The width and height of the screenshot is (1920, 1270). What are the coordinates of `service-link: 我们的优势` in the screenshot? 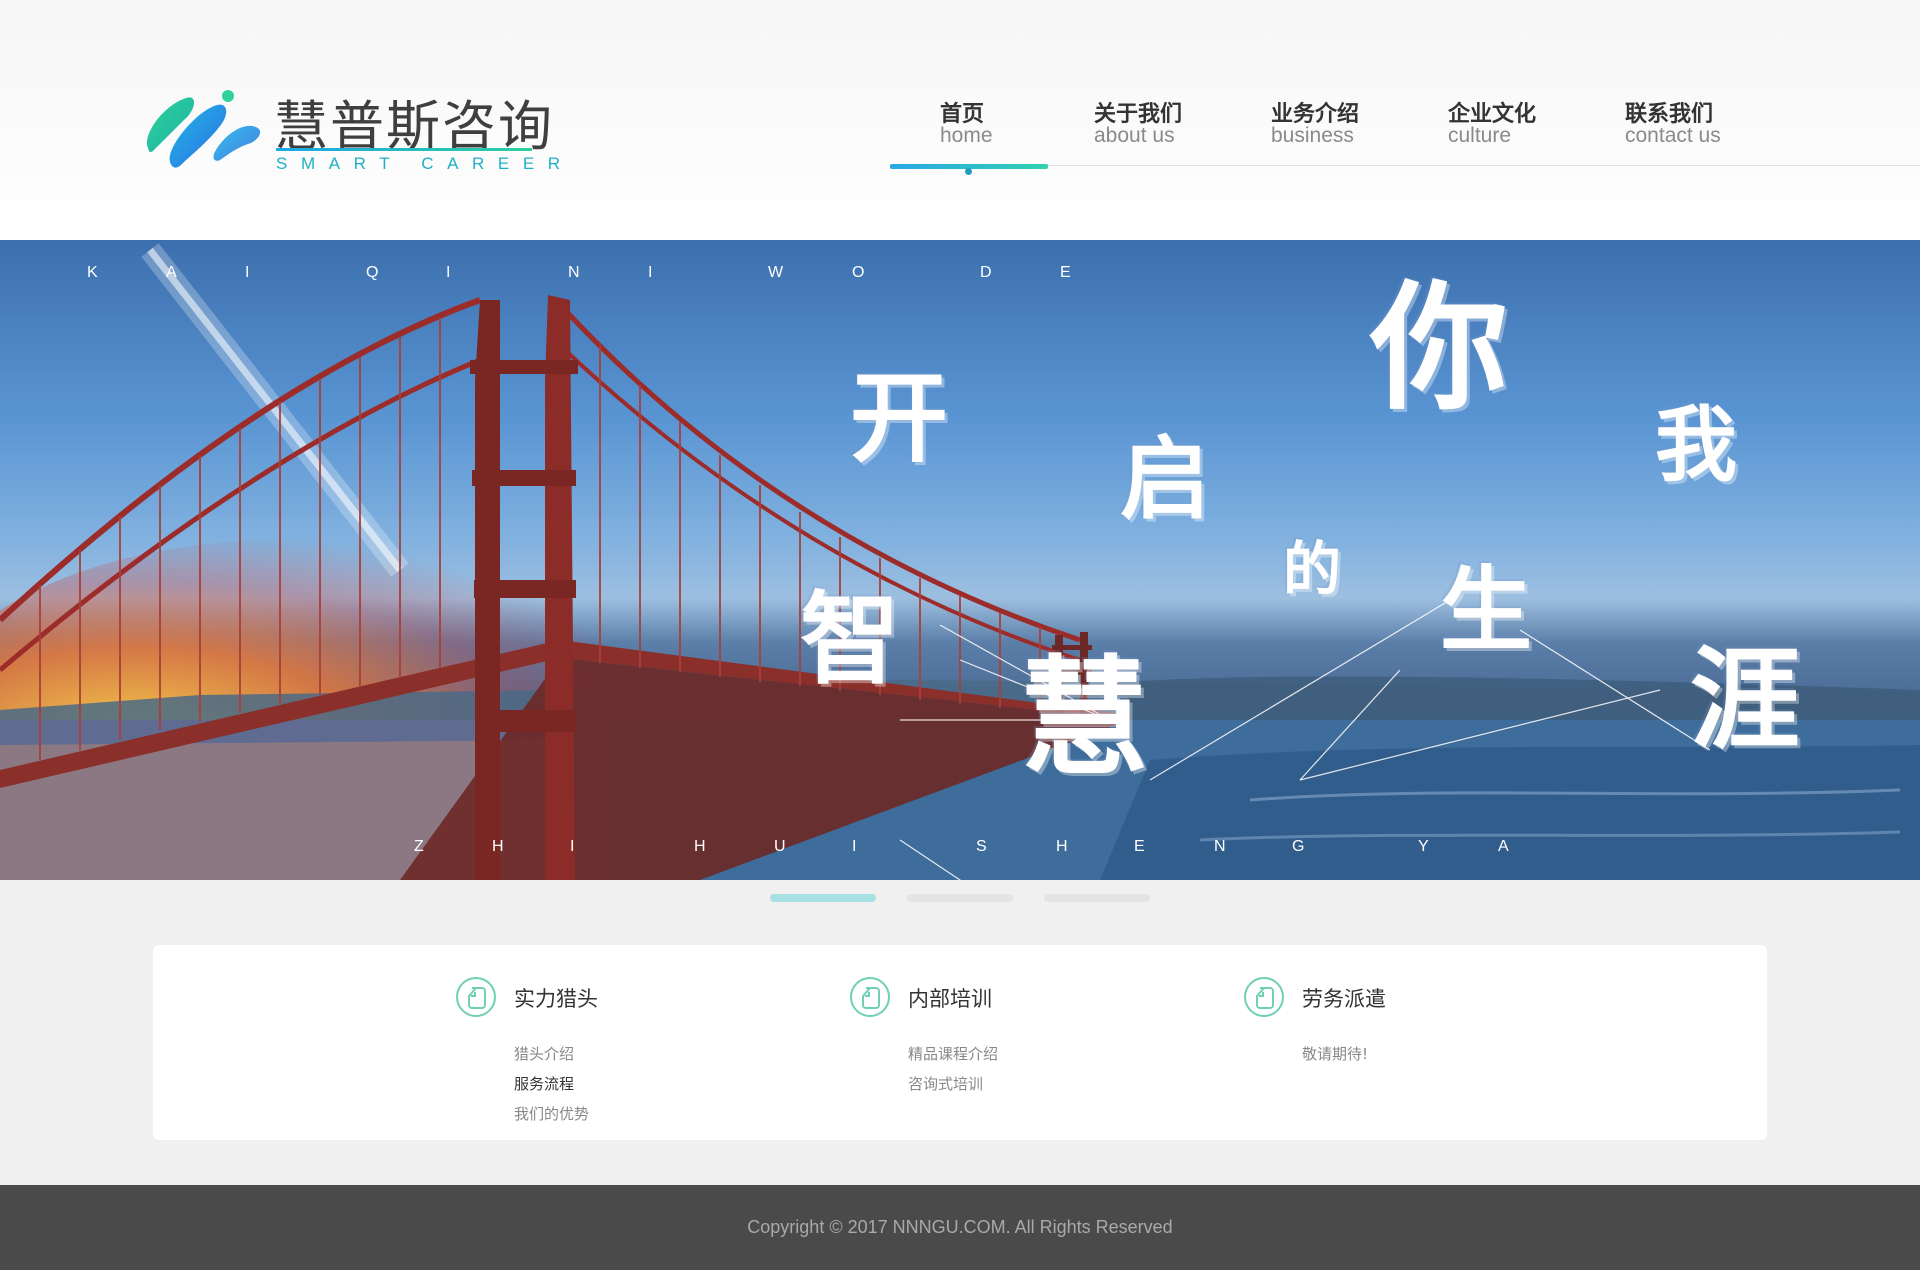 It's located at (551, 1113).